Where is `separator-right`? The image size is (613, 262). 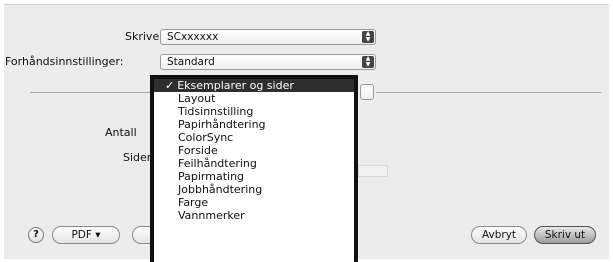 separator-right is located at coordinates (488, 92).